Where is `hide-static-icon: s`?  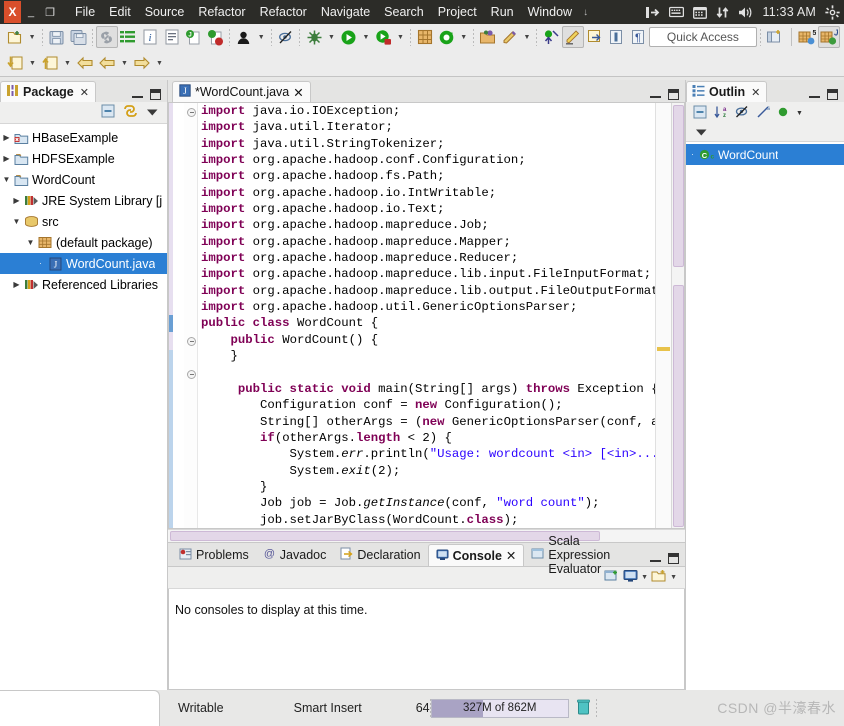
hide-static-icon: s is located at coordinates (763, 113).